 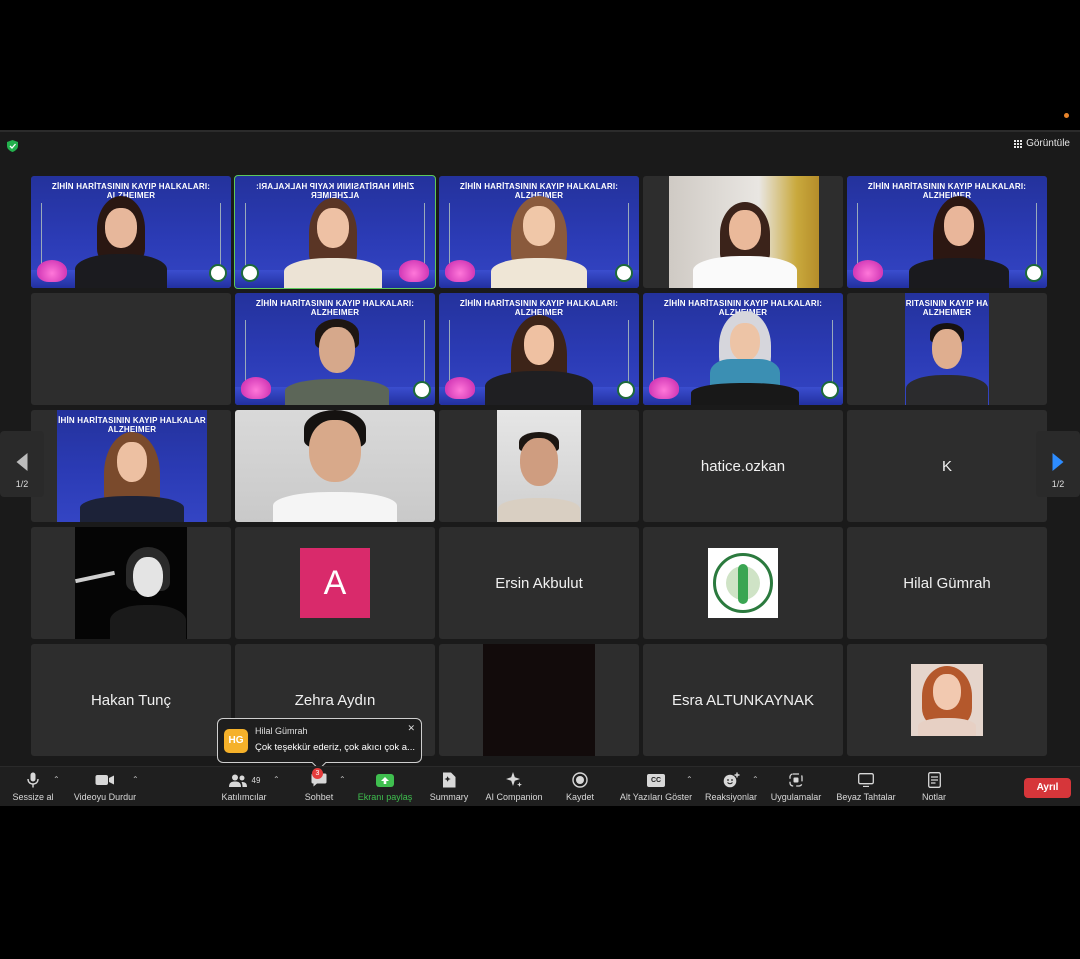 I want to click on chevron-right-icon, so click(x=1058, y=462).